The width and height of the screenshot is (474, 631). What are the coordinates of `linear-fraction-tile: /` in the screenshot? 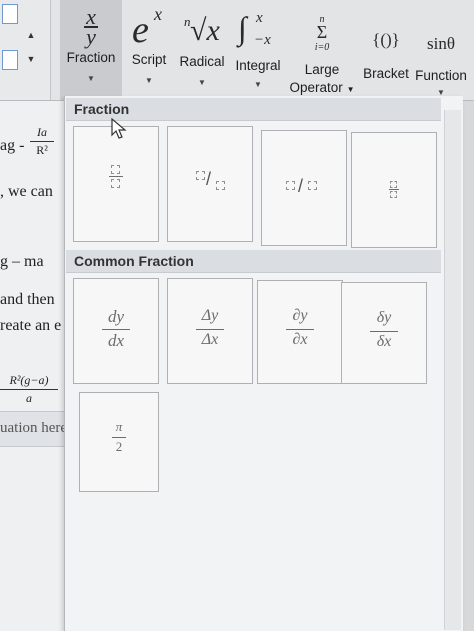 It's located at (304, 188).